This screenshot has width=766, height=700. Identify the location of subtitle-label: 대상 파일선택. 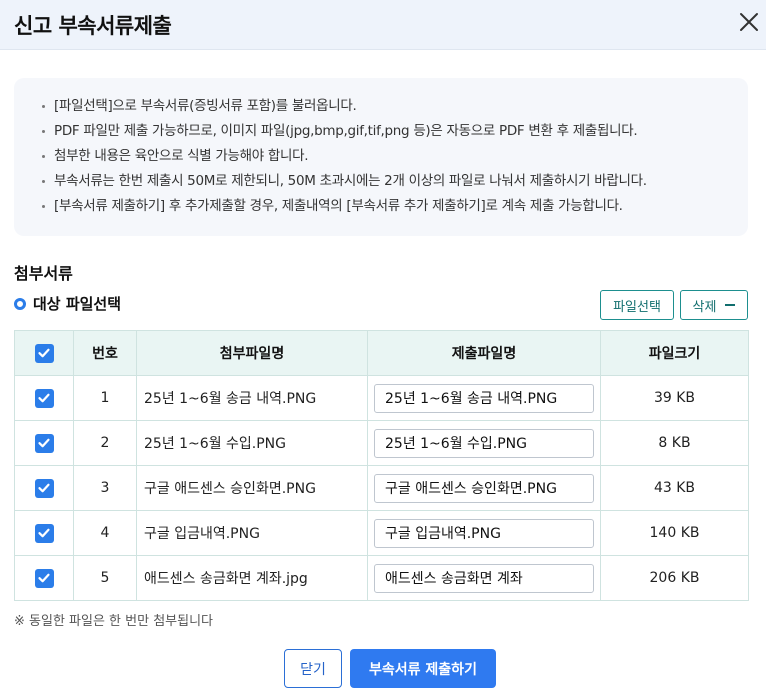
(77, 304).